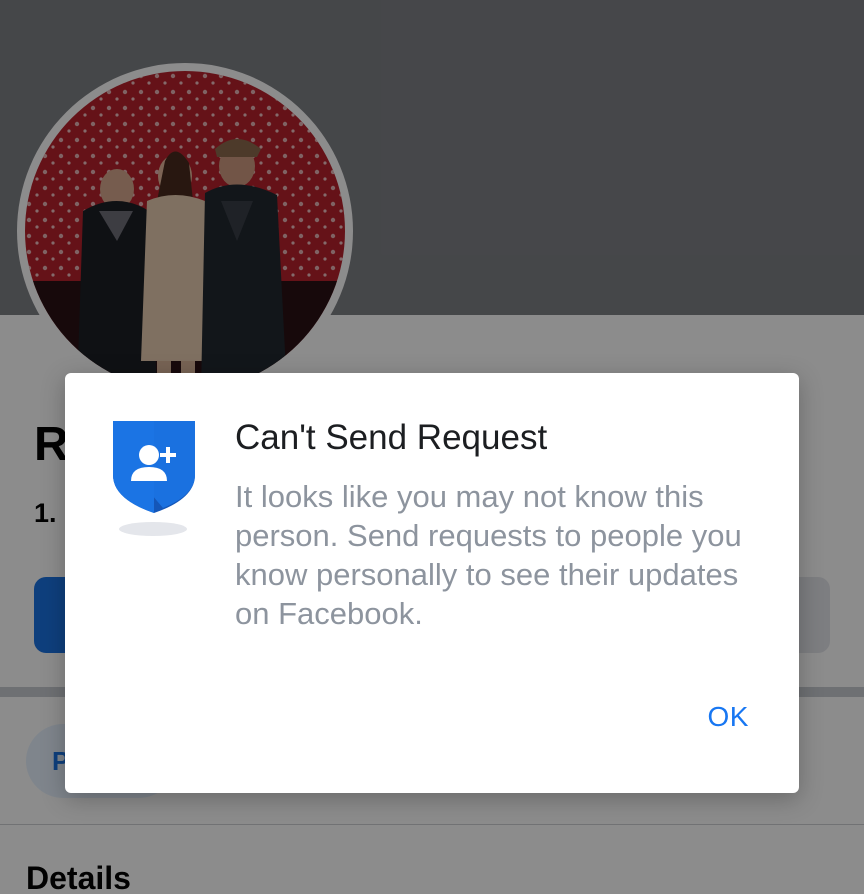  I want to click on add-friend-shield-icon, so click(155, 481).